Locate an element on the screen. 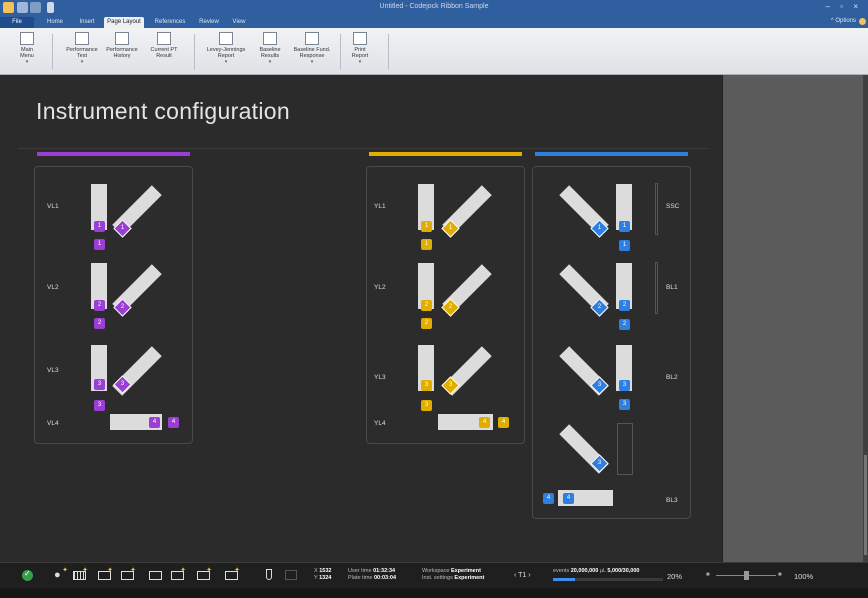 The width and height of the screenshot is (868, 598). events-label: events is located at coordinates (561, 571).